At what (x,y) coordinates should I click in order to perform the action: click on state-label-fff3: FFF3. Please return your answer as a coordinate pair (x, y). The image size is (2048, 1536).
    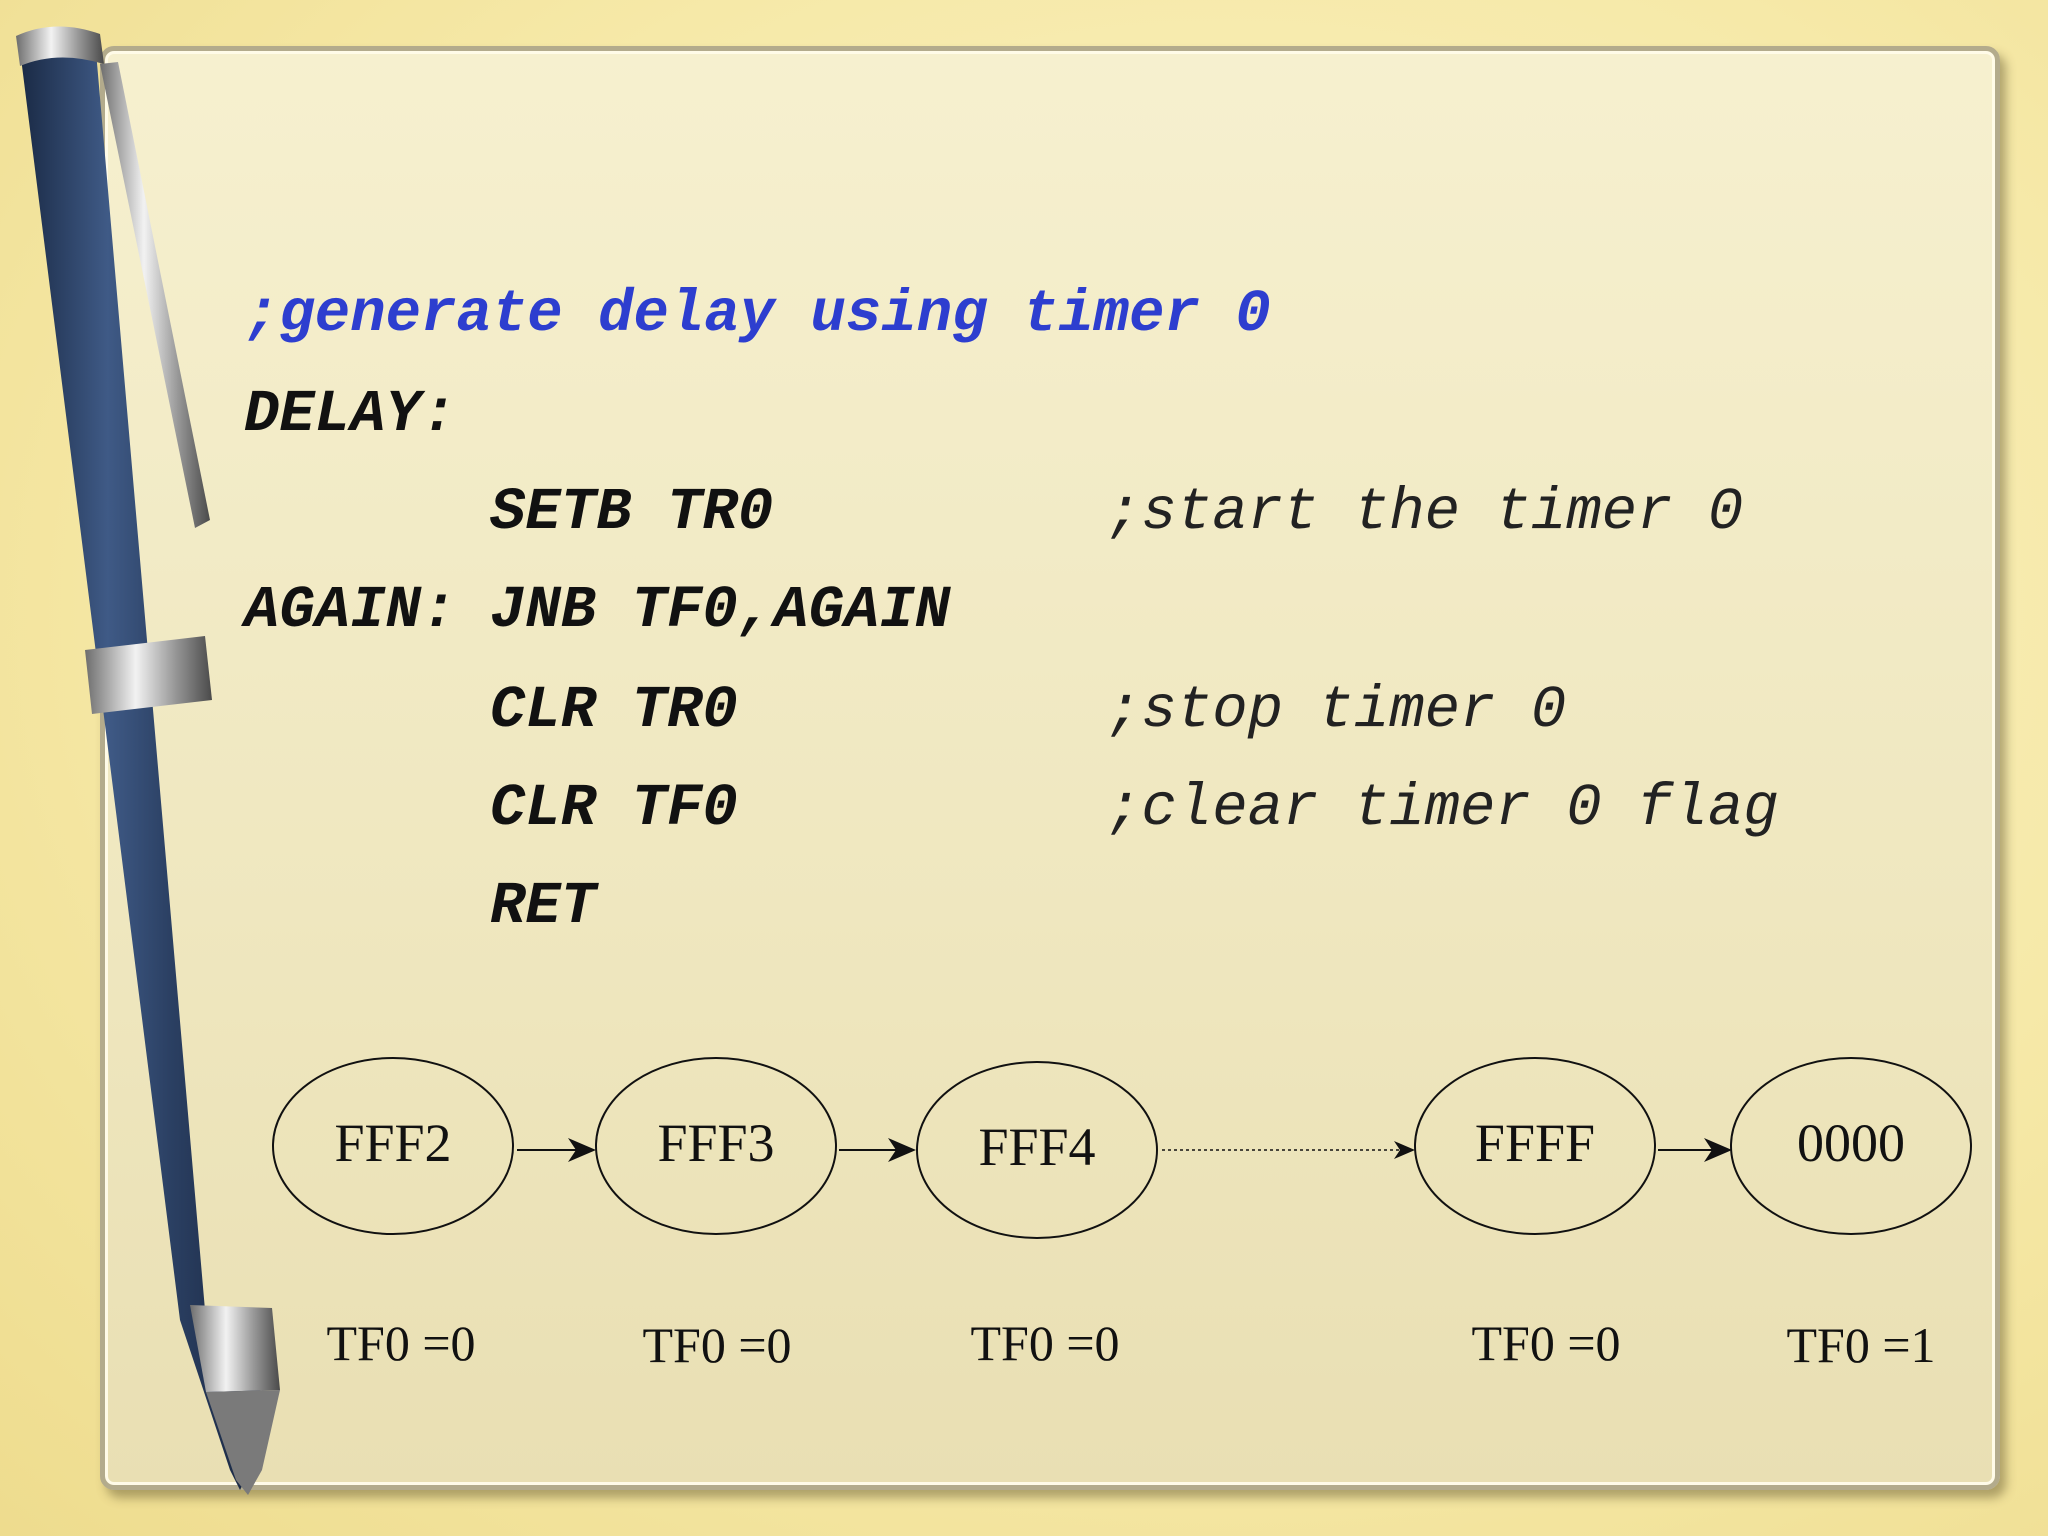
    Looking at the image, I should click on (716, 1143).